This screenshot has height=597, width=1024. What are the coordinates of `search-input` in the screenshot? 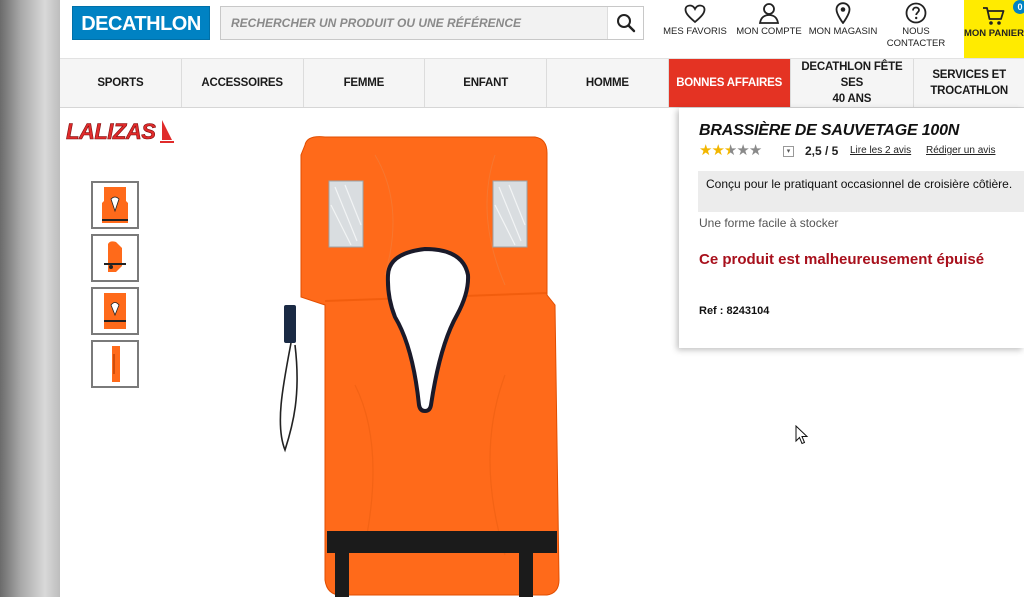 It's located at (414, 23).